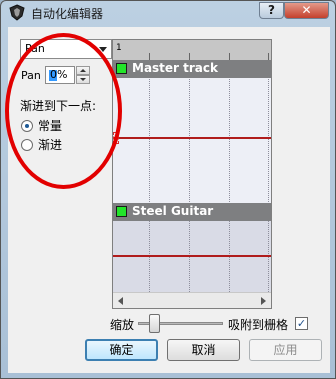  I want to click on envelope-node, so click(116, 138).